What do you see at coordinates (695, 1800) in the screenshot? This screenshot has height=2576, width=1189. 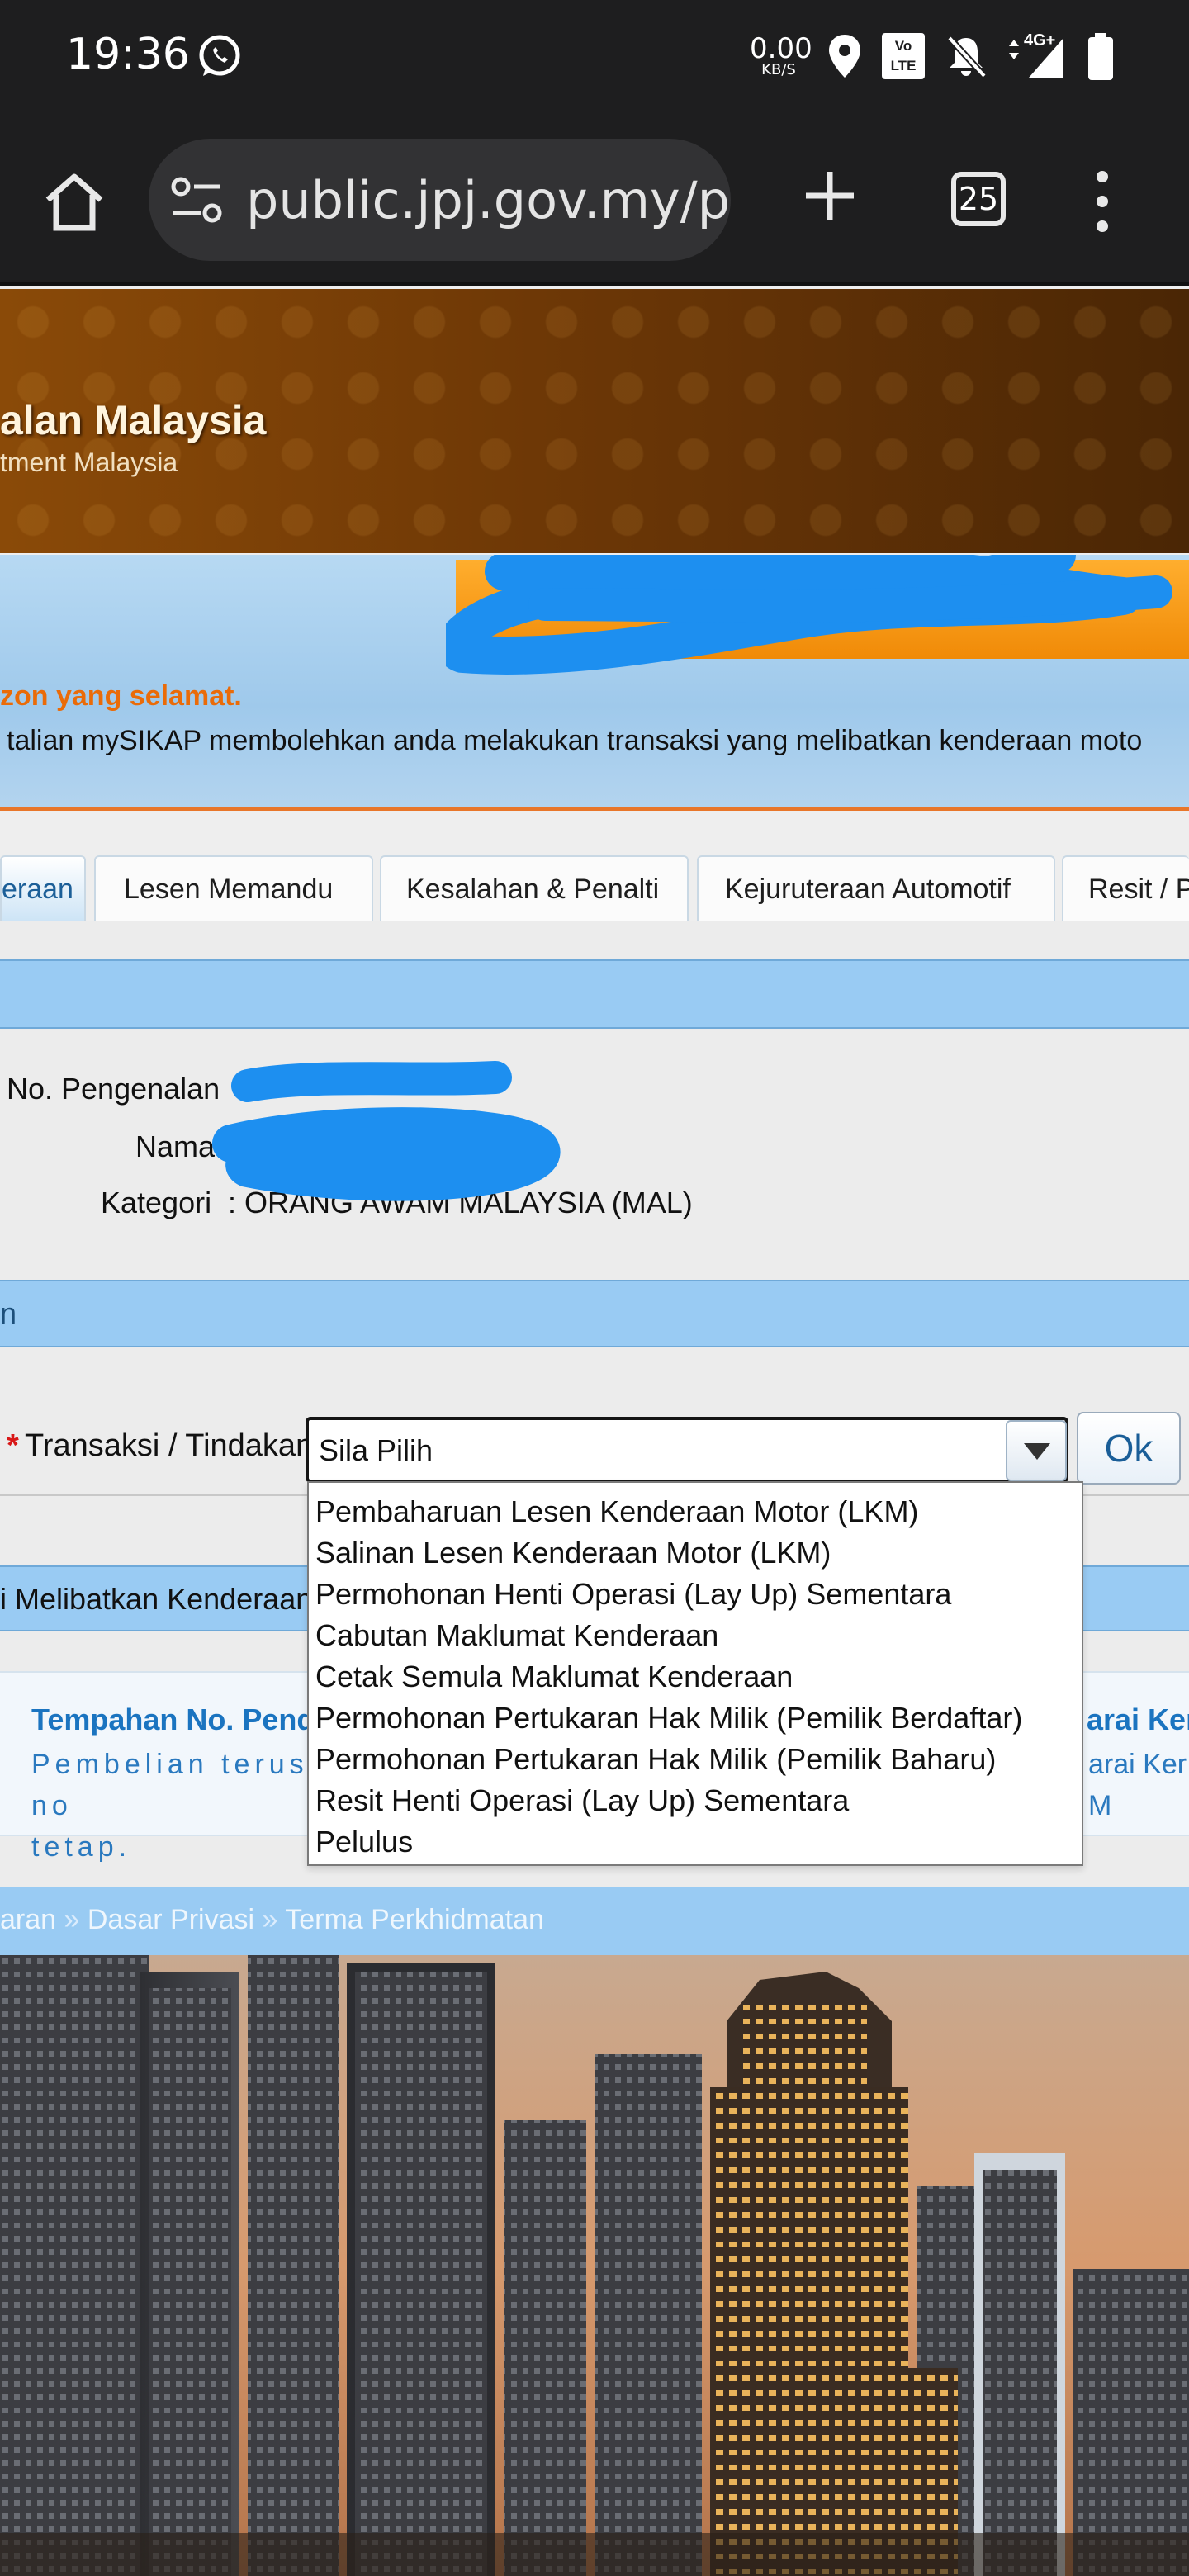 I see `option-resit-henti-operasi: Resit Henti Operasi (Lay Up) Sementara` at bounding box center [695, 1800].